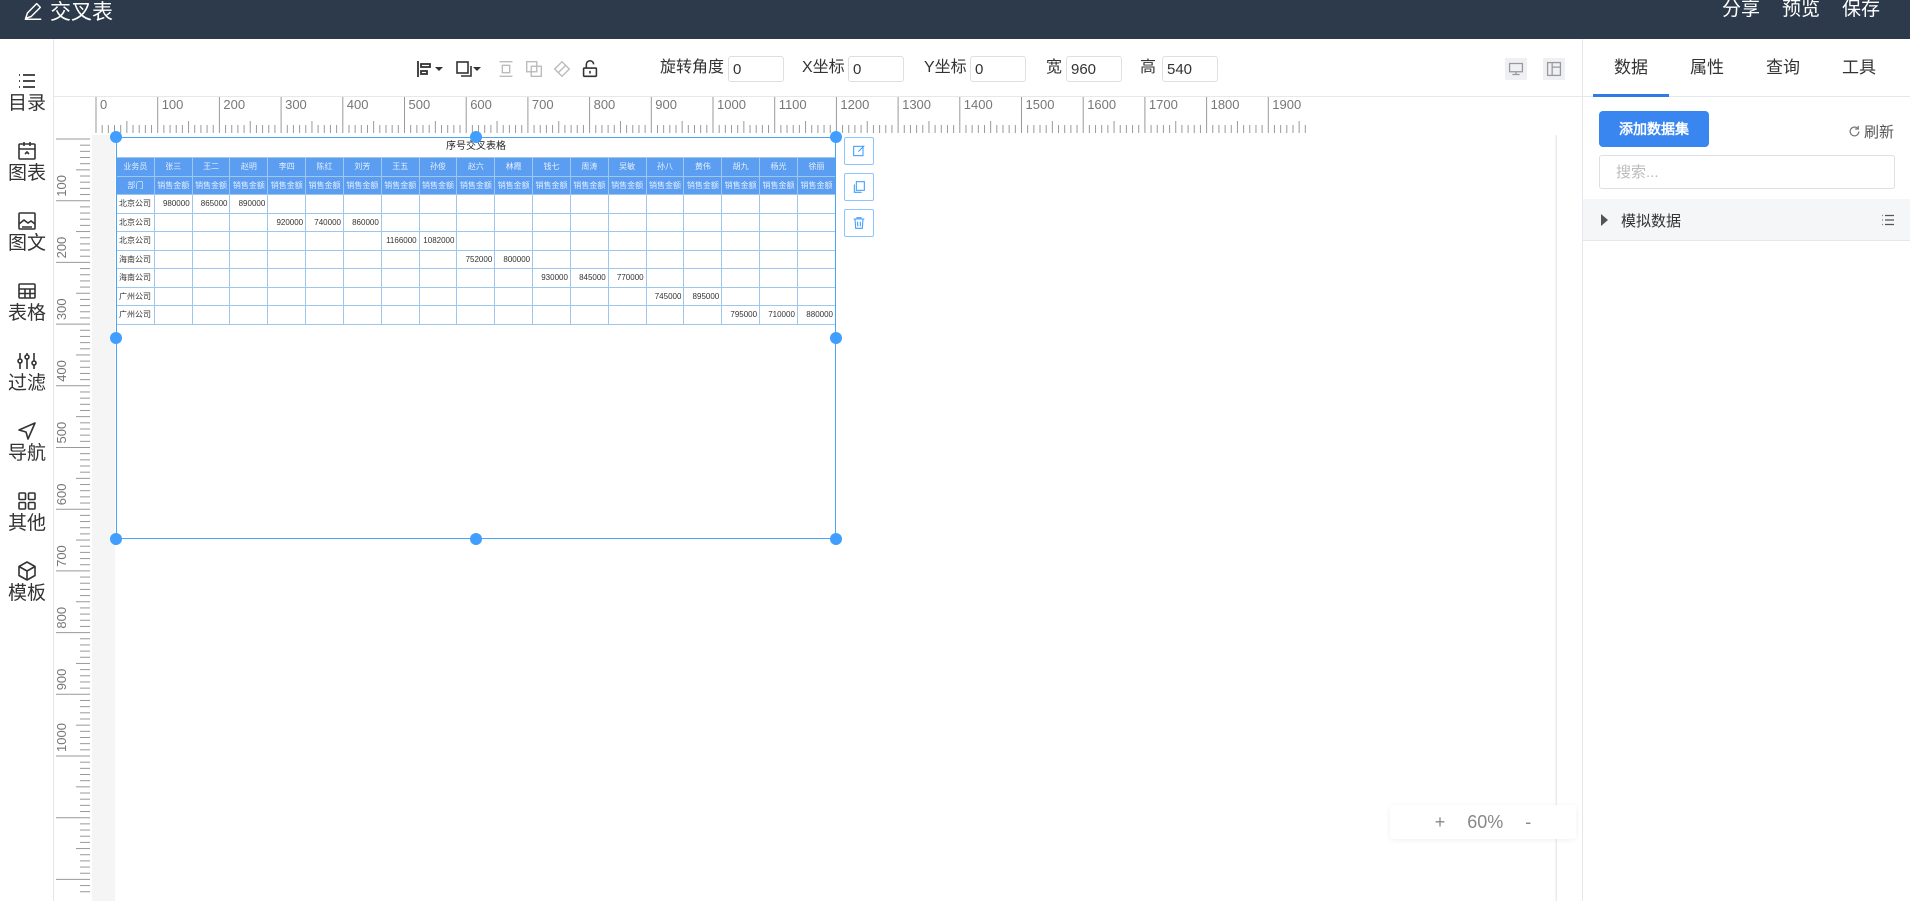 The image size is (1910, 901). Describe the element at coordinates (1148, 67) in the screenshot. I see `height-label: 高` at that location.